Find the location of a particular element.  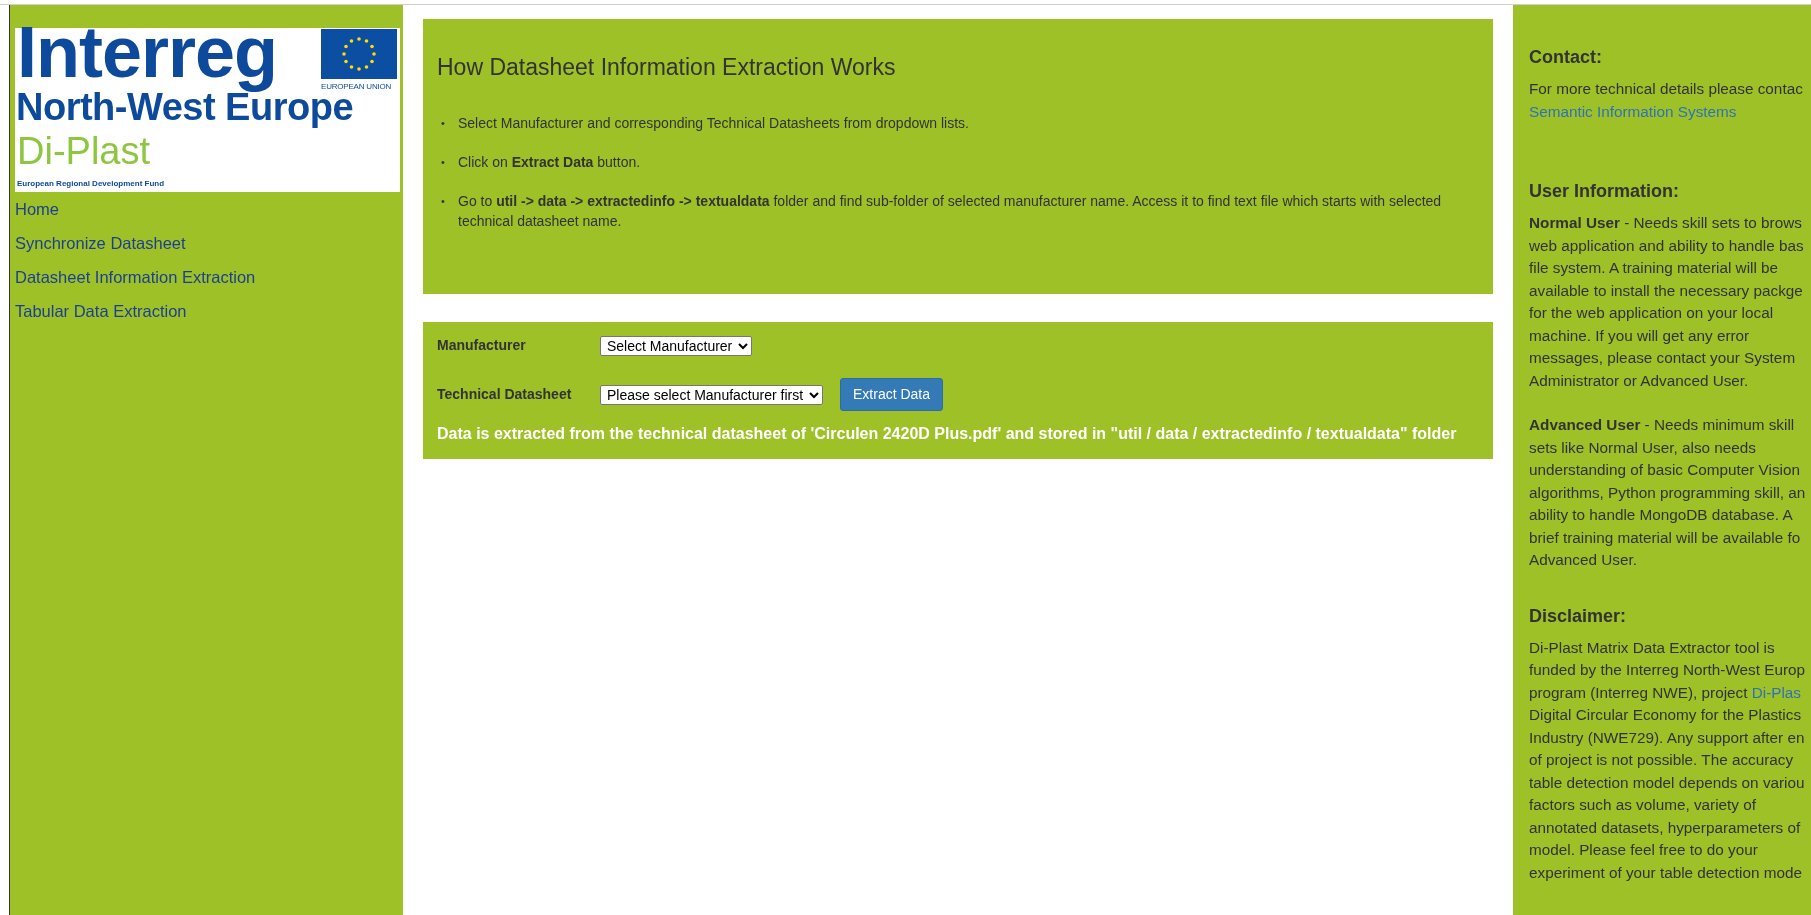

eu-label: EUROPEAN UNION is located at coordinates (356, 87).